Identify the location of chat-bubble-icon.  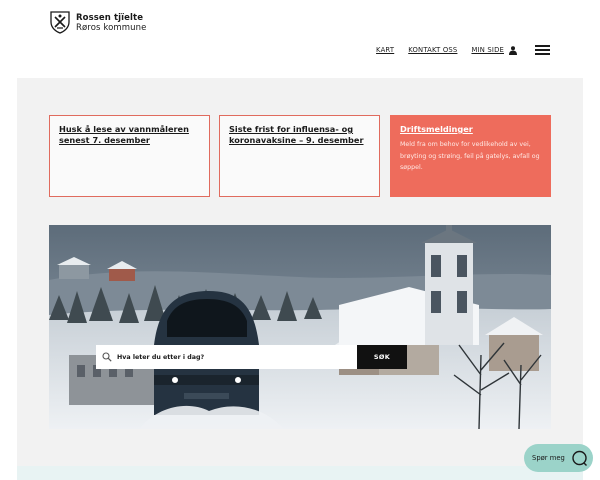
(579, 458).